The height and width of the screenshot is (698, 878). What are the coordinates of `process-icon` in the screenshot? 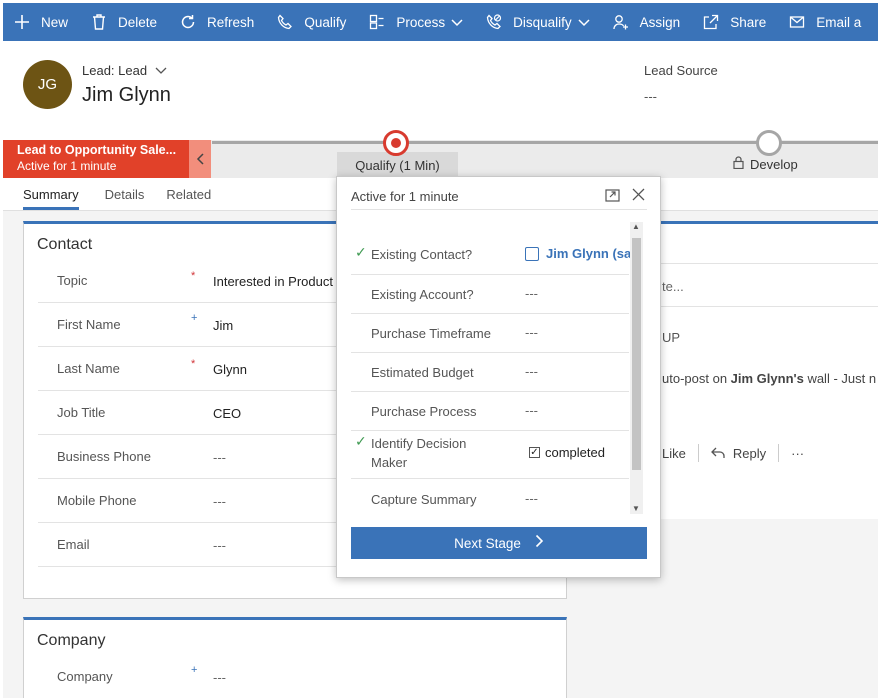 It's located at (377, 22).